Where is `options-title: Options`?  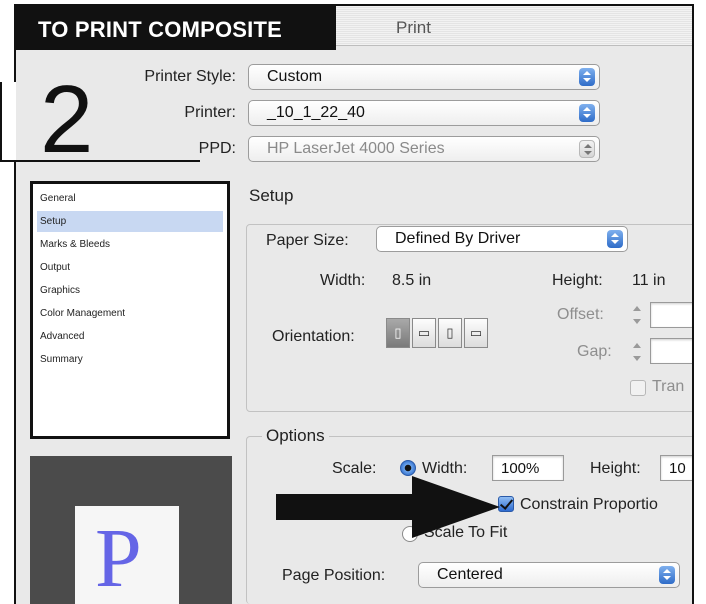 options-title: Options is located at coordinates (295, 436).